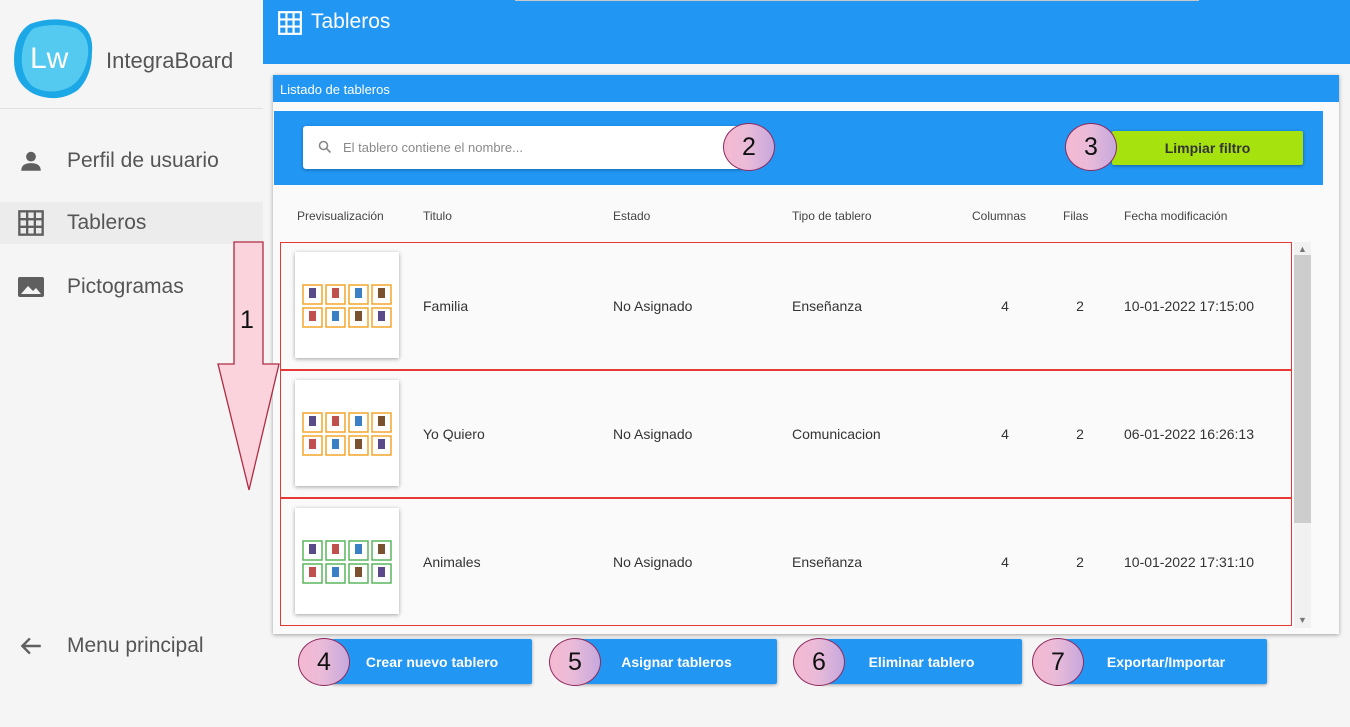  Describe the element at coordinates (921, 661) in the screenshot. I see `delete-board-button: Eliminar tablero` at that location.